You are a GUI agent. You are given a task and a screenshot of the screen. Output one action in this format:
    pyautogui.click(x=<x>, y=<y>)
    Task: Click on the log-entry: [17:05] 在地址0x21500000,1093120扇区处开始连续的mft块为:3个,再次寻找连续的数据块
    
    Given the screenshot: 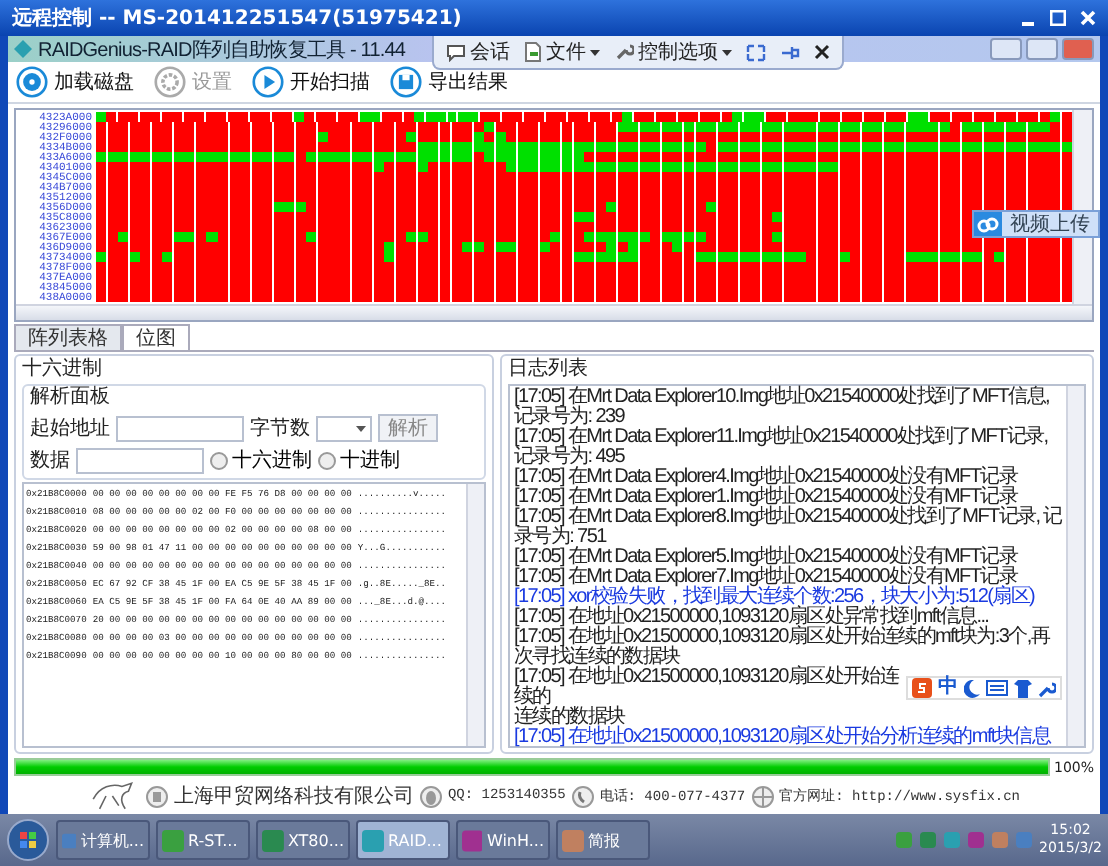 What is the action you would take?
    pyautogui.click(x=783, y=648)
    